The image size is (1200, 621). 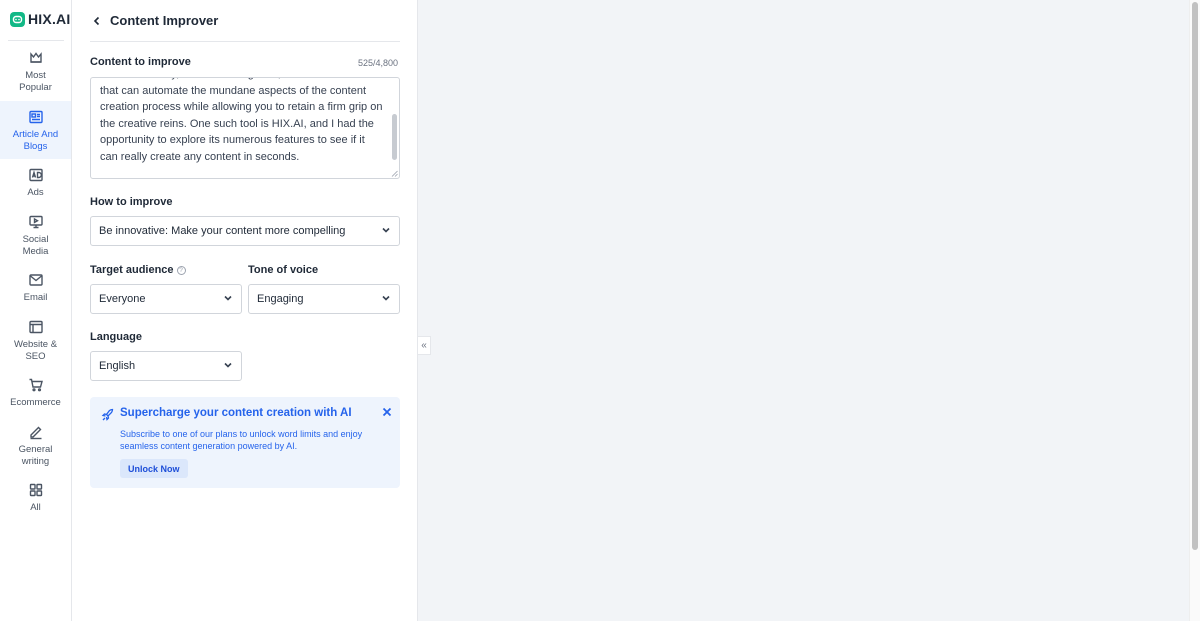 I want to click on cart-icon, so click(x=36, y=385).